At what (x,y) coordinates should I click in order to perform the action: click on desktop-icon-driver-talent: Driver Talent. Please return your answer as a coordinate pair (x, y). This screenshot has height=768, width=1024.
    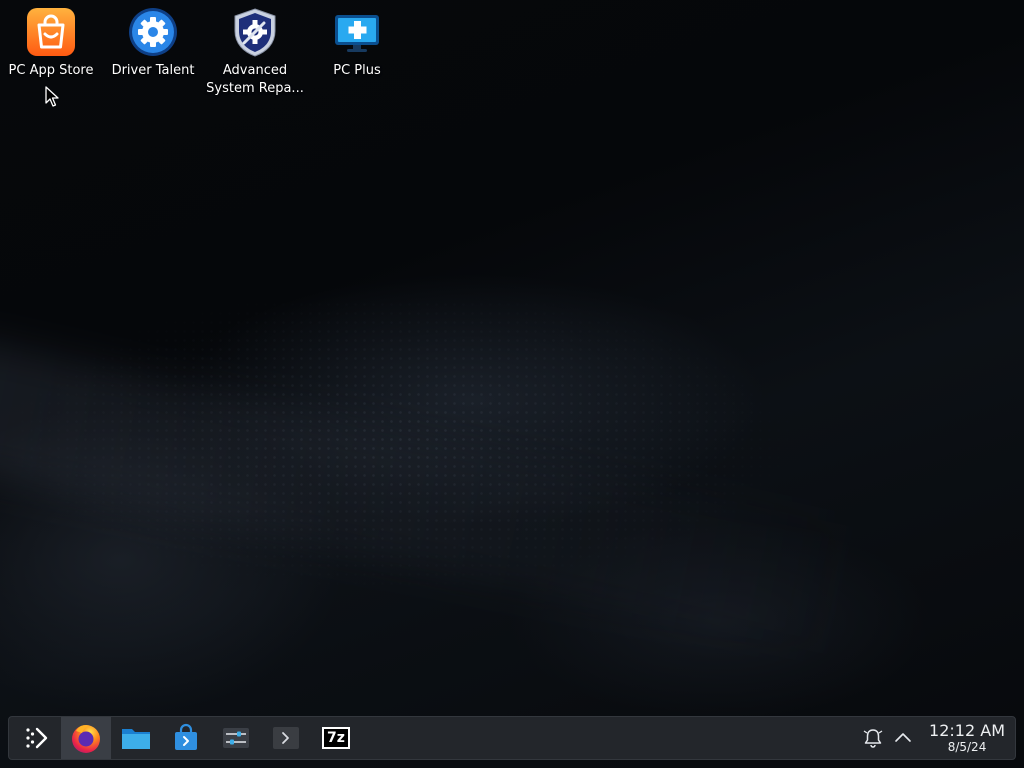
    Looking at the image, I should click on (153, 43).